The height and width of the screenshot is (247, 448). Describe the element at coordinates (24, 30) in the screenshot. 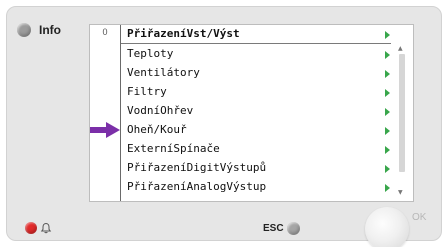

I see `info-indicator-icon` at that location.